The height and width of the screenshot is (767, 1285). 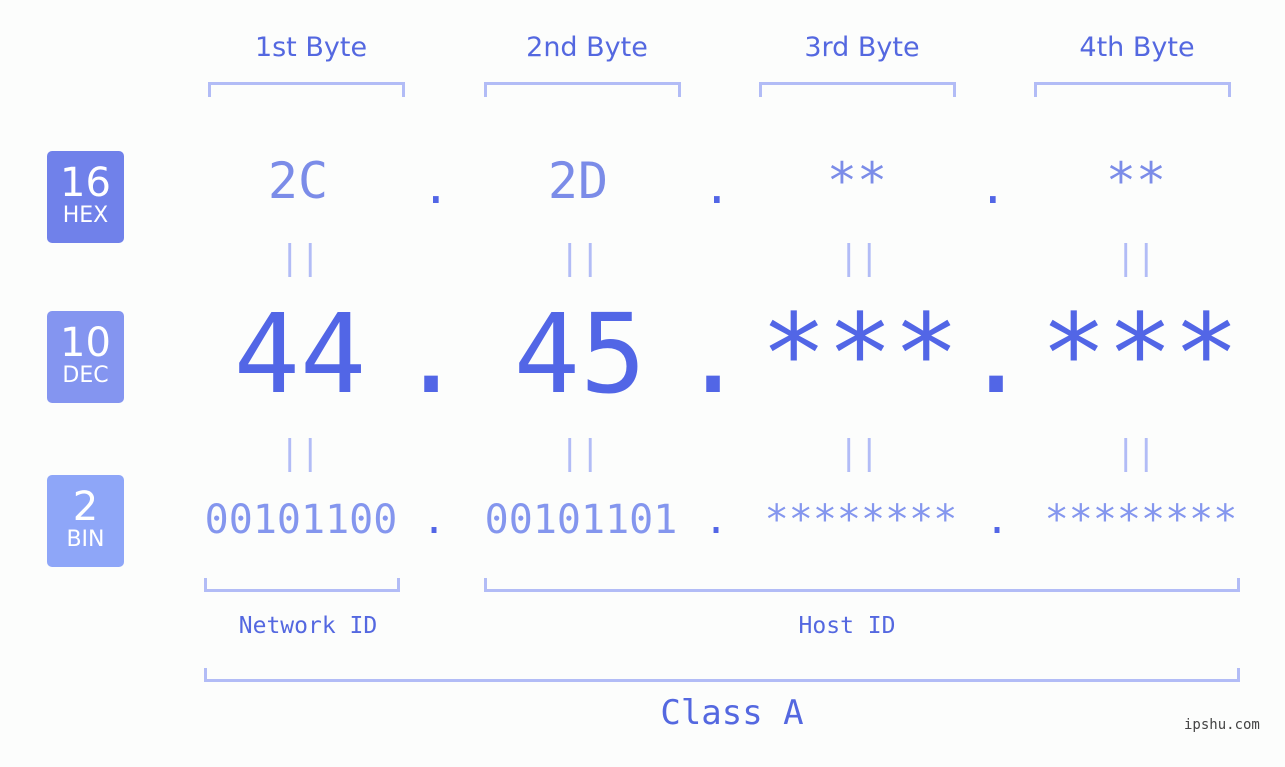 I want to click on bin-badge: 2 BIN, so click(x=85, y=521).